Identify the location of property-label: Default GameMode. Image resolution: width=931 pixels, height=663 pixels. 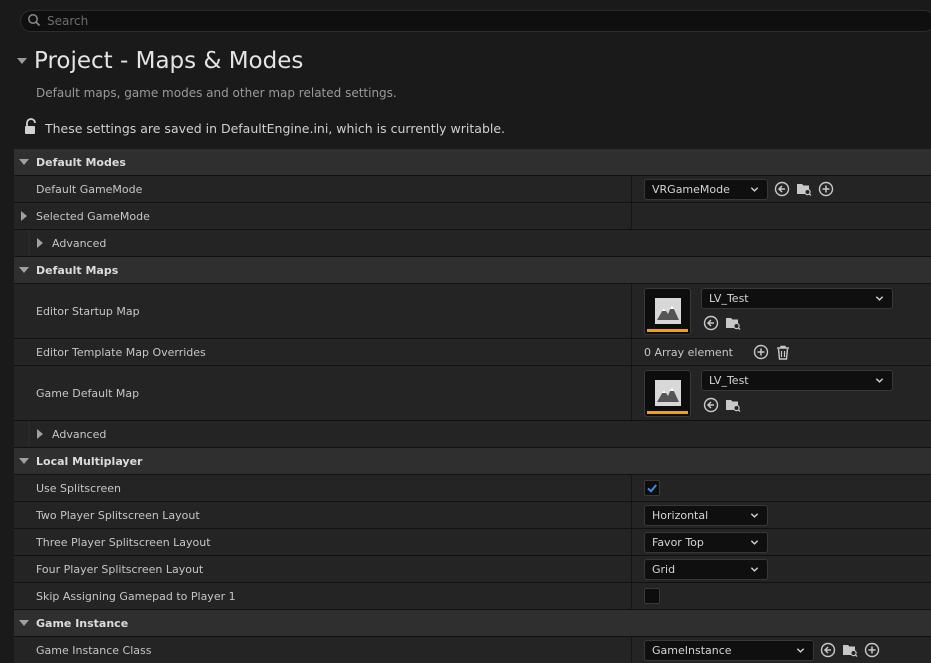
(89, 189).